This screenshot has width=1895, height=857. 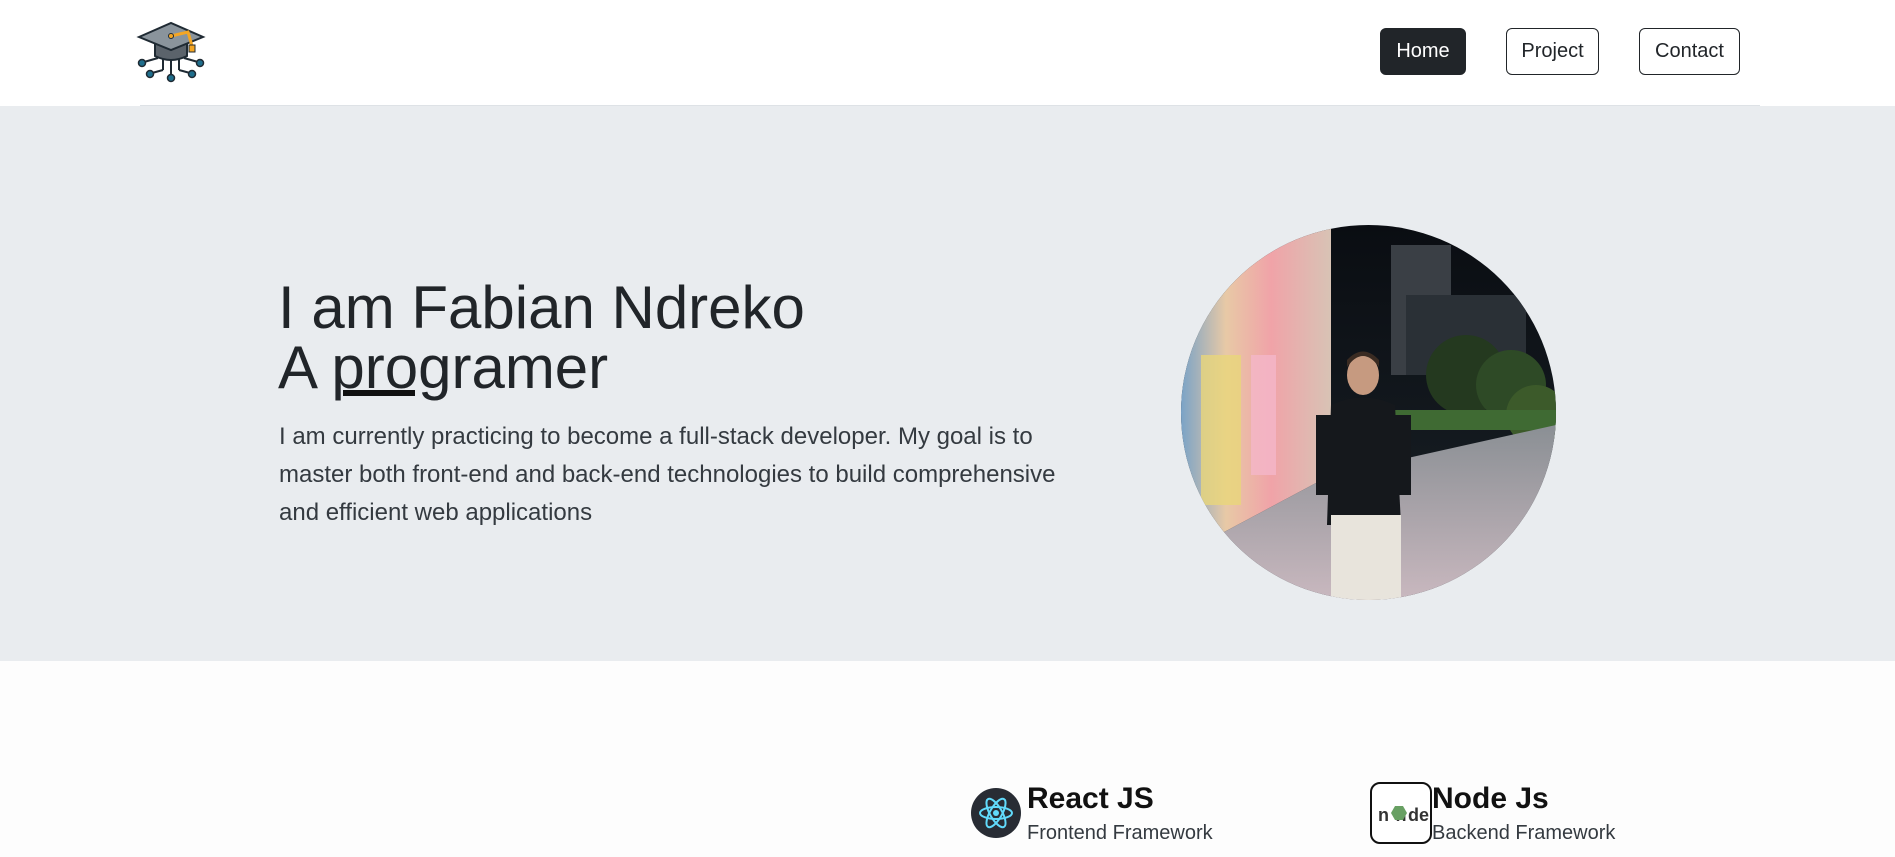 I want to click on skill-name: Node Js, so click(x=1490, y=798).